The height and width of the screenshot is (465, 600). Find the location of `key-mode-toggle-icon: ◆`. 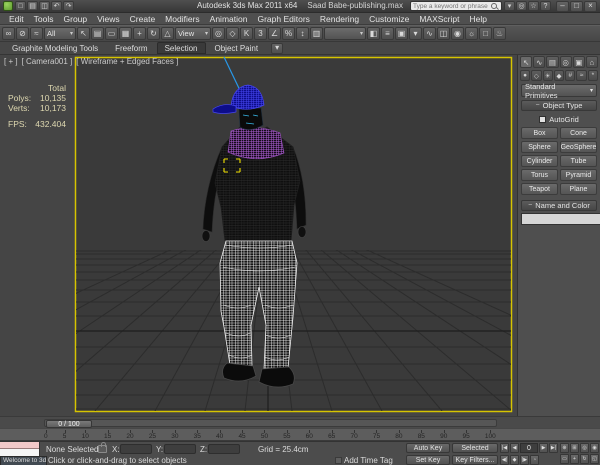

key-mode-toggle-icon: ◆ is located at coordinates (514, 460).